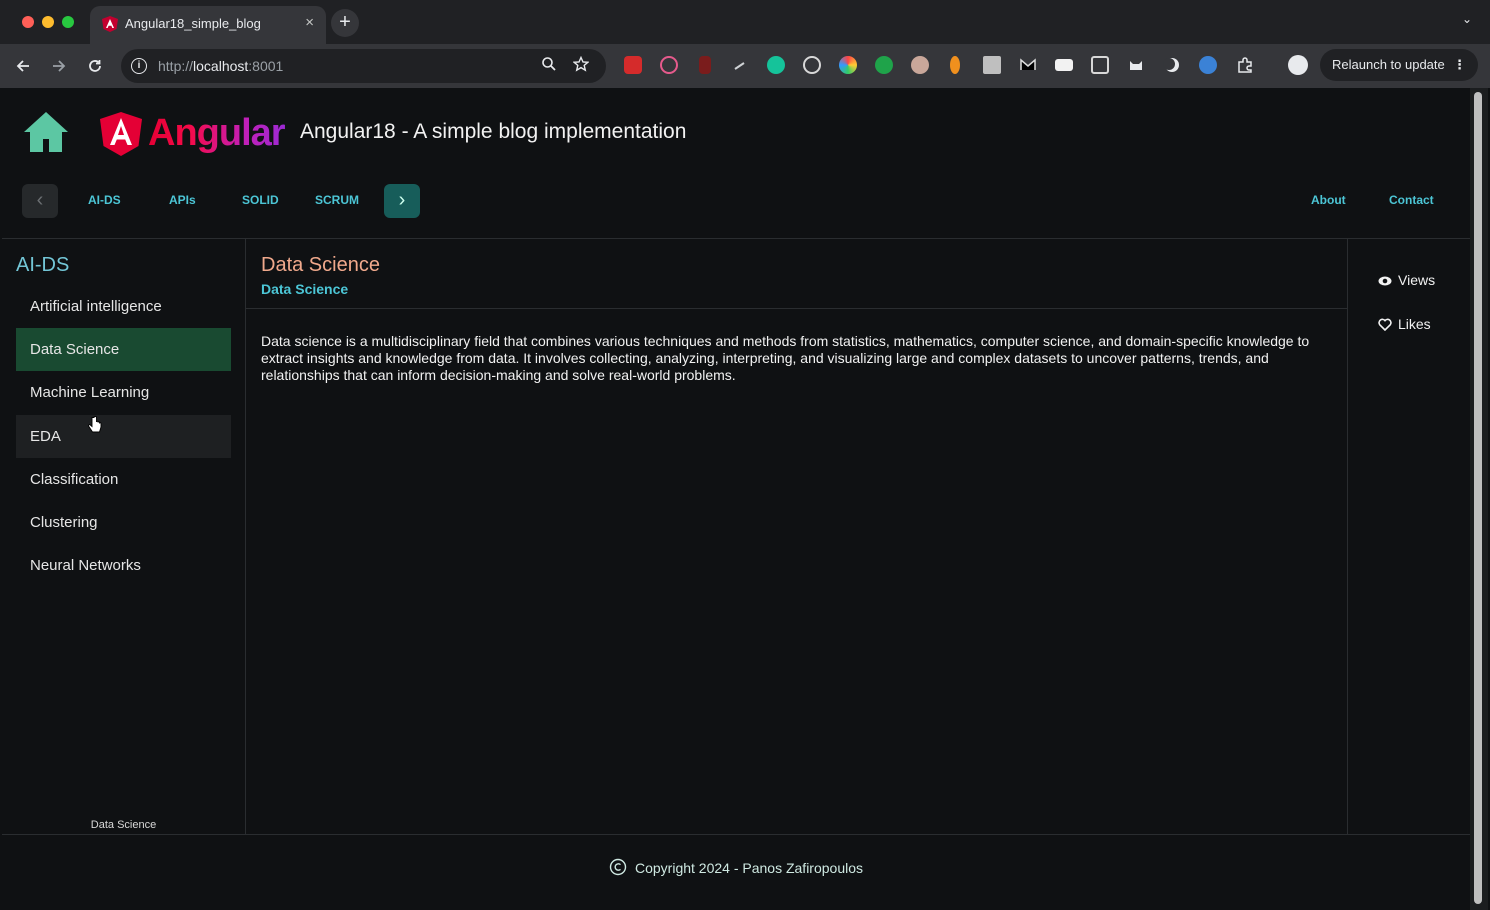 The image size is (1490, 910). What do you see at coordinates (776, 65) in the screenshot?
I see `grammarly-extension-icon` at bounding box center [776, 65].